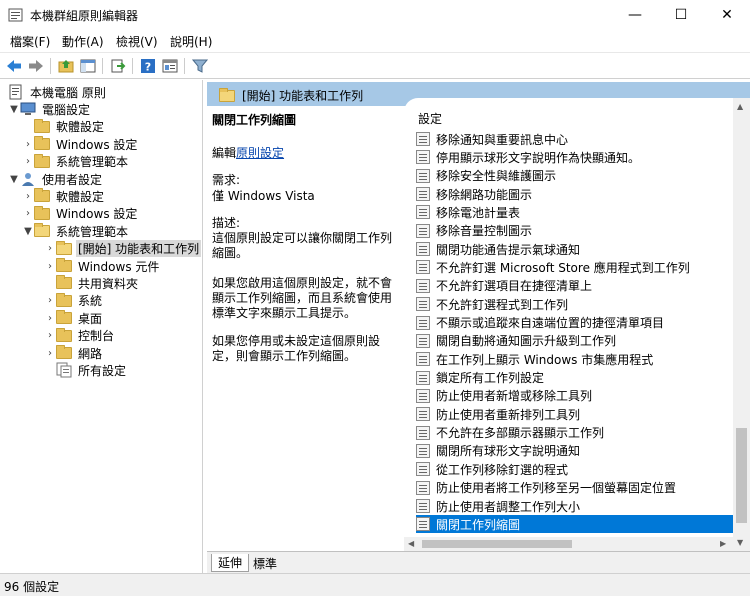 This screenshot has width=750, height=596. What do you see at coordinates (83, 41) in the screenshot?
I see `menu-action: 動作(A)` at bounding box center [83, 41].